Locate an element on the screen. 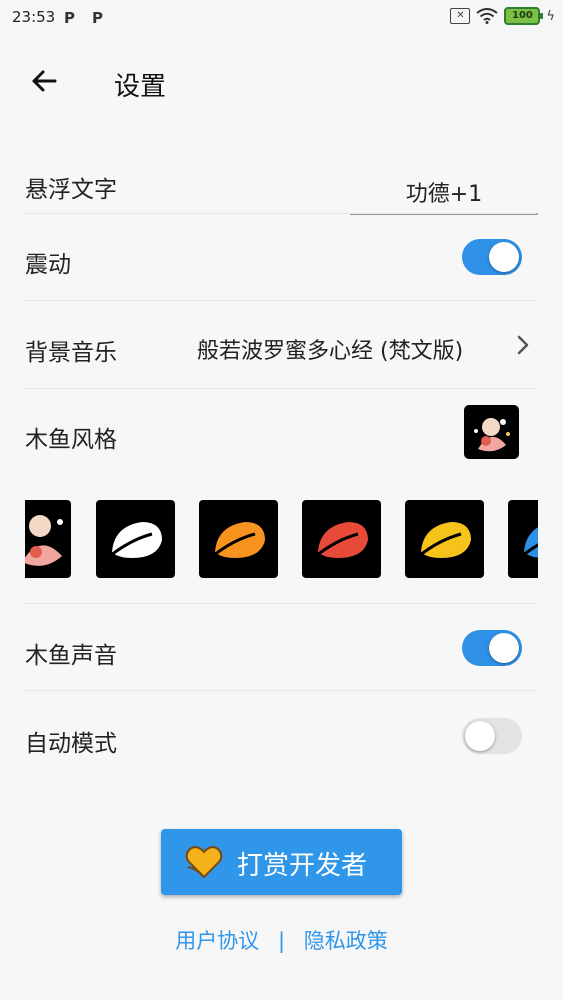 The image size is (563, 1000). white-fish-icon is located at coordinates (135, 540).